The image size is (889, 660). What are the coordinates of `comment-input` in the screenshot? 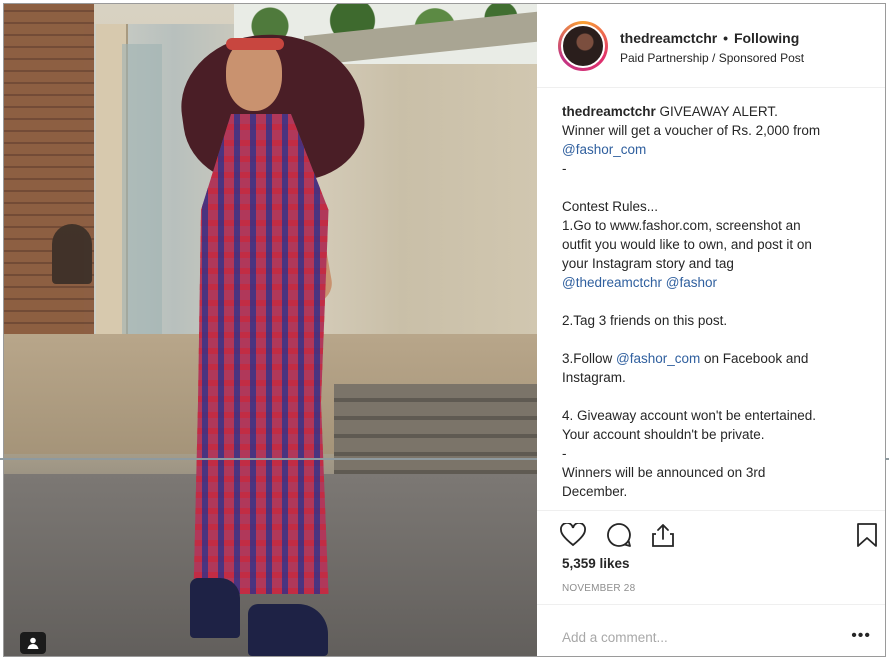 It's located at (692, 637).